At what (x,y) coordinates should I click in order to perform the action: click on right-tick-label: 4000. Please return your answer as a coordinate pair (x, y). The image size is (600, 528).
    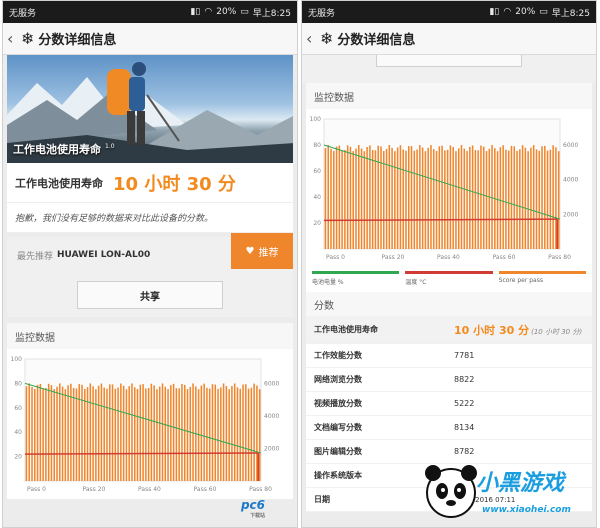
    Looking at the image, I should click on (271, 416).